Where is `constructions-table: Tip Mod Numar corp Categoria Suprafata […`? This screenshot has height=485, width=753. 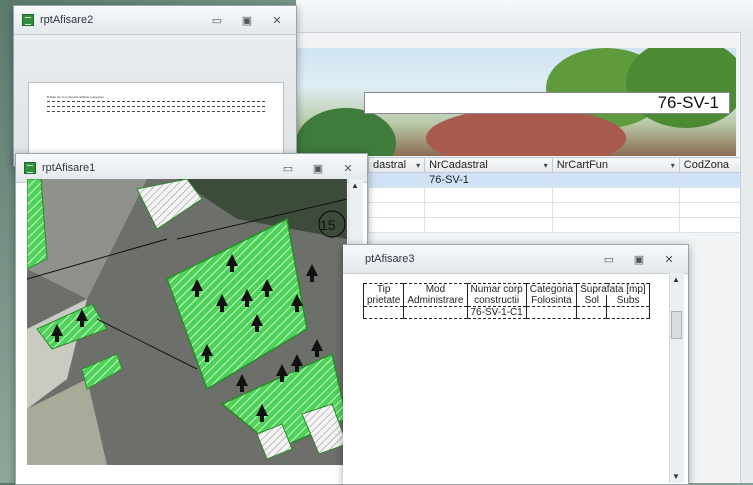 constructions-table: Tip Mod Numar corp Categoria Suprafata [… is located at coordinates (506, 301).